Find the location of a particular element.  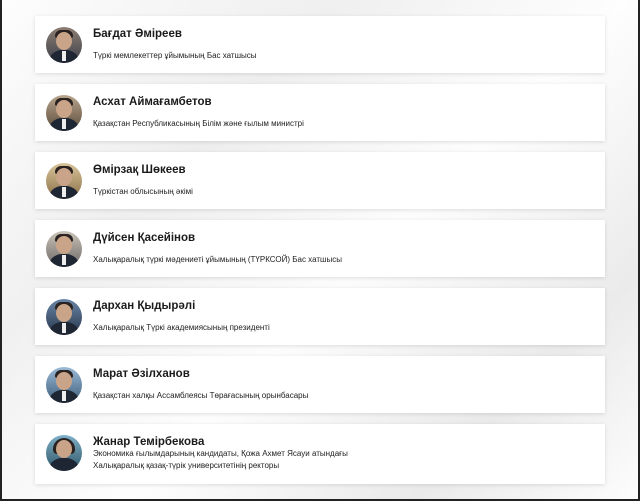

speaker-role: Түркістан облысының әкімі is located at coordinates (143, 191).